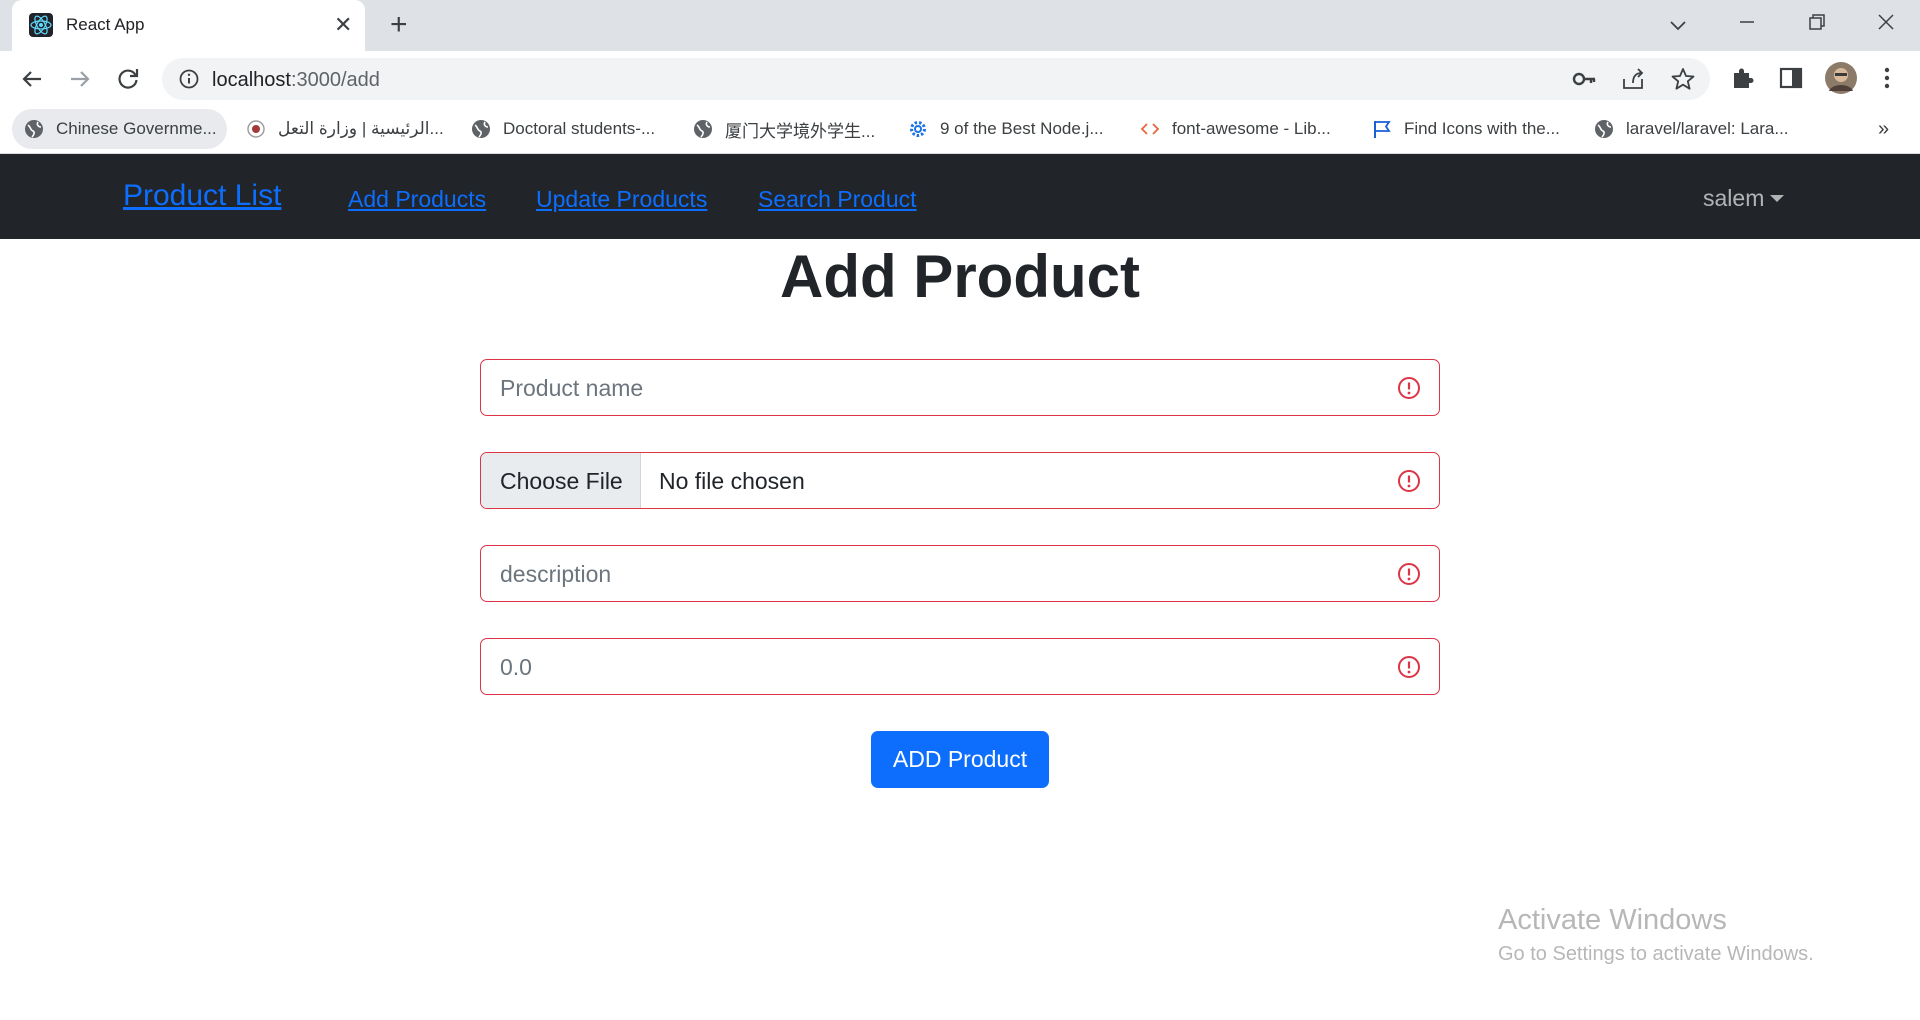 This screenshot has height=1020, width=1920. What do you see at coordinates (105, 24) in the screenshot?
I see `tab-title: React App` at bounding box center [105, 24].